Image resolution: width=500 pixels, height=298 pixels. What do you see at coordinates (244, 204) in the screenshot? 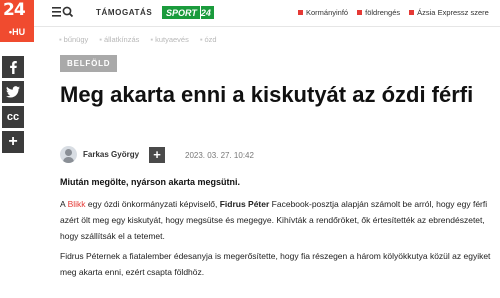
I see `person-name: Fidrus Péter` at bounding box center [244, 204].